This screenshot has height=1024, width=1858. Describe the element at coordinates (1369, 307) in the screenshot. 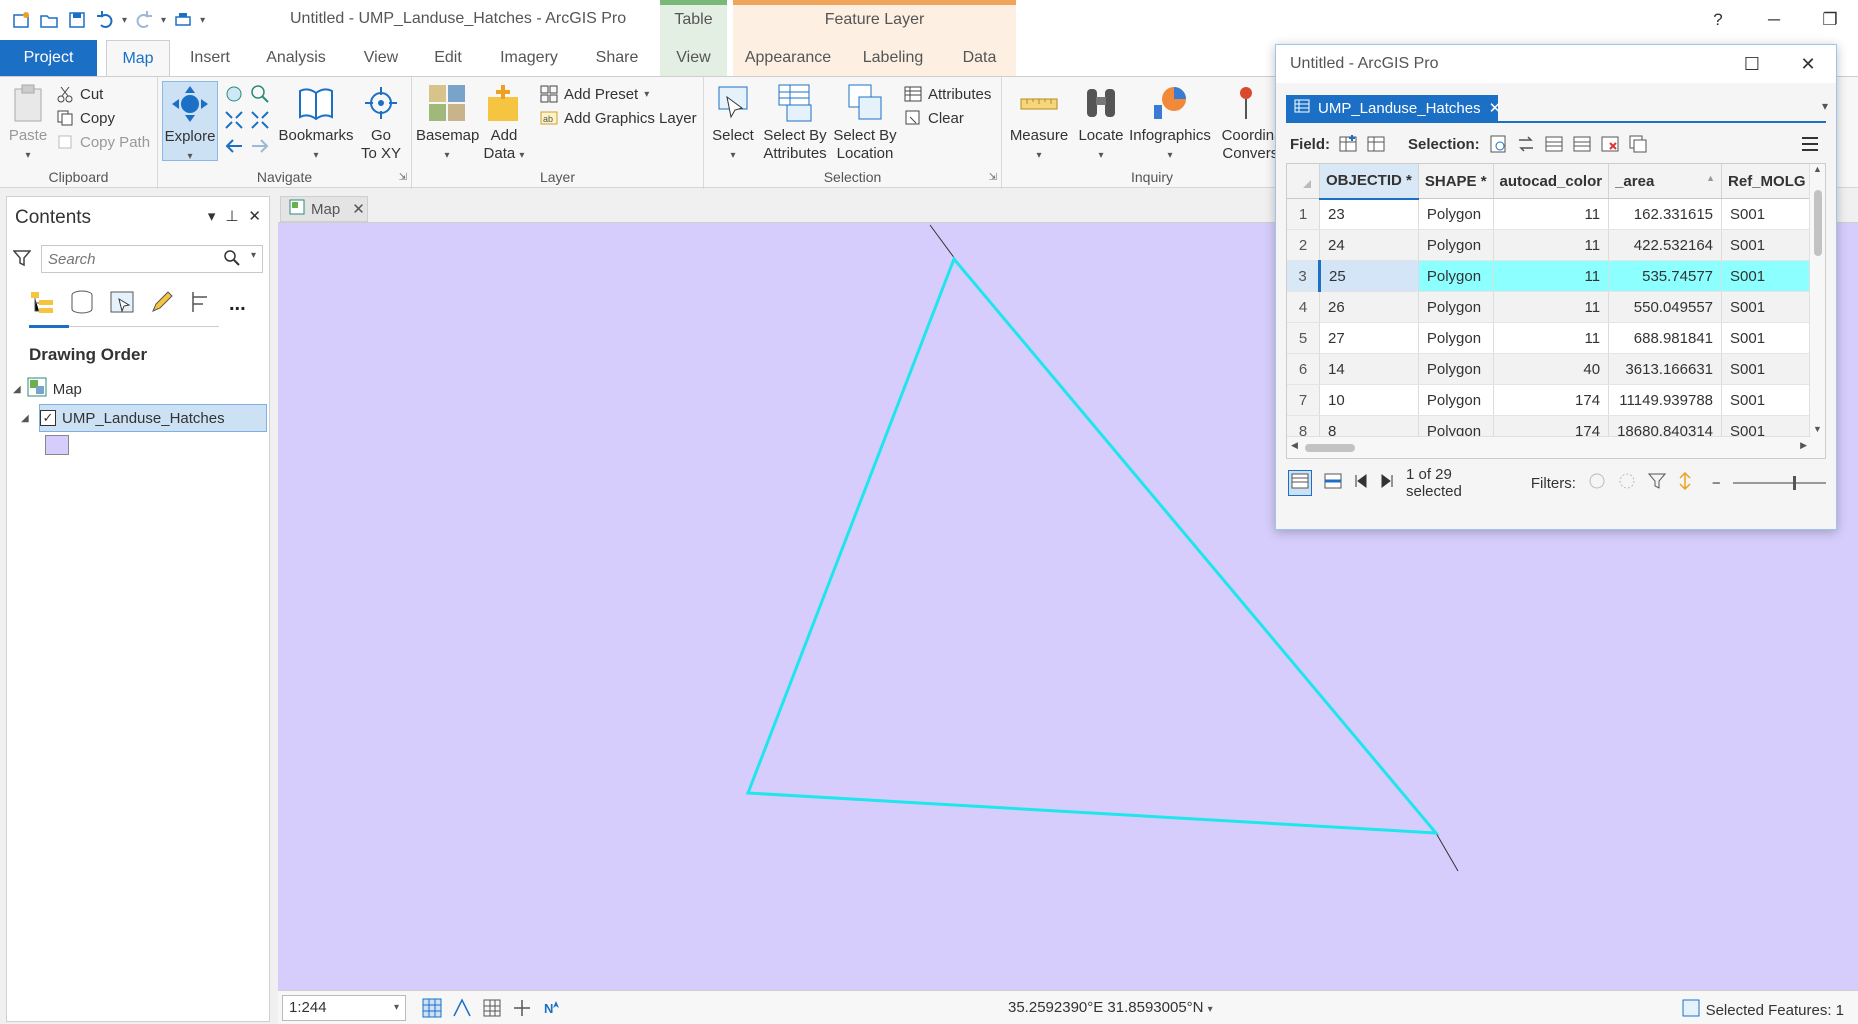

I see `cell-objectid: 26` at that location.